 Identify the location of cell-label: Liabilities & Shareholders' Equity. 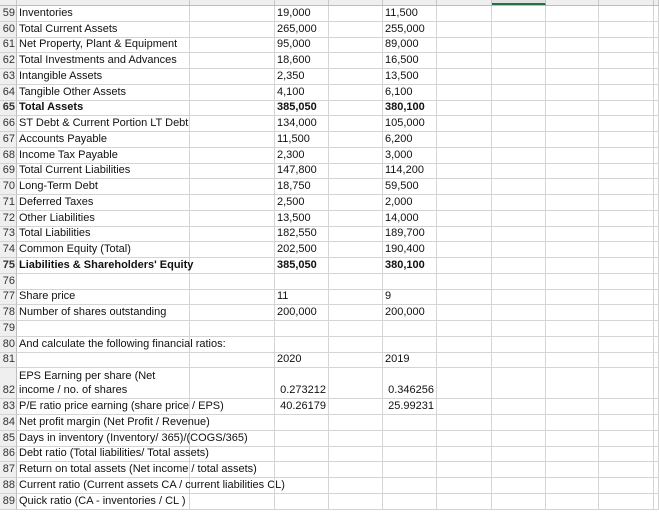
(105, 266).